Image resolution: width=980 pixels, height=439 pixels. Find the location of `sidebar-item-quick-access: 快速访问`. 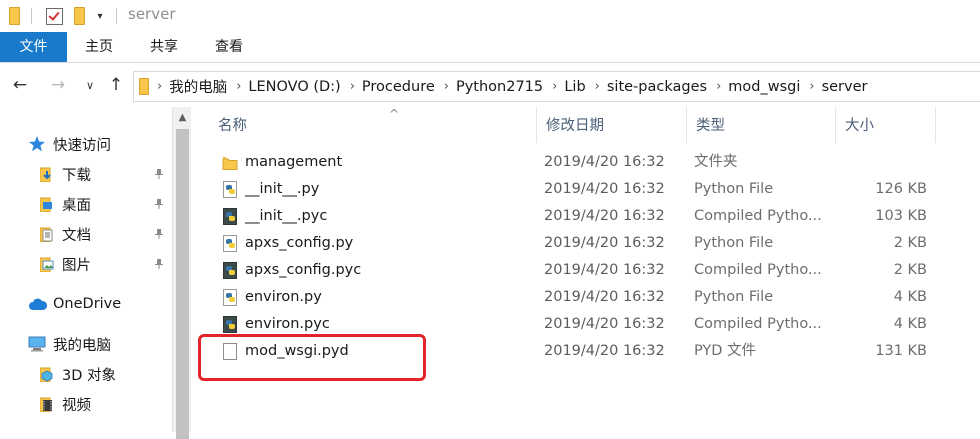

sidebar-item-quick-access: 快速访问 is located at coordinates (69, 144).